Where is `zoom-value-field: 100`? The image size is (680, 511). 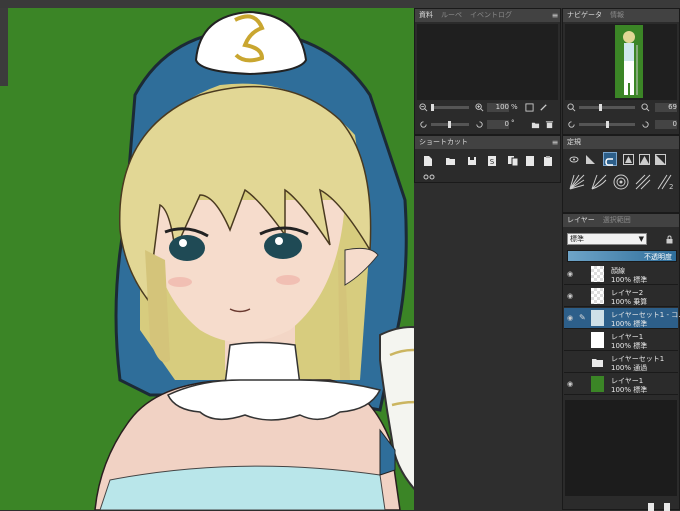 zoom-value-field: 100 is located at coordinates (498, 107).